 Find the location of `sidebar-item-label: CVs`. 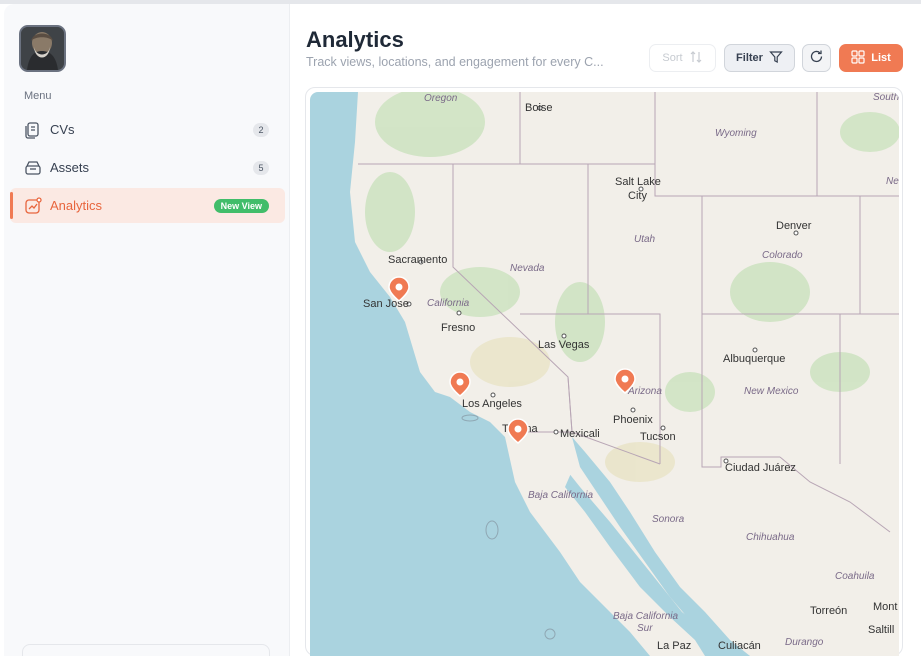

sidebar-item-label: CVs is located at coordinates (62, 129).